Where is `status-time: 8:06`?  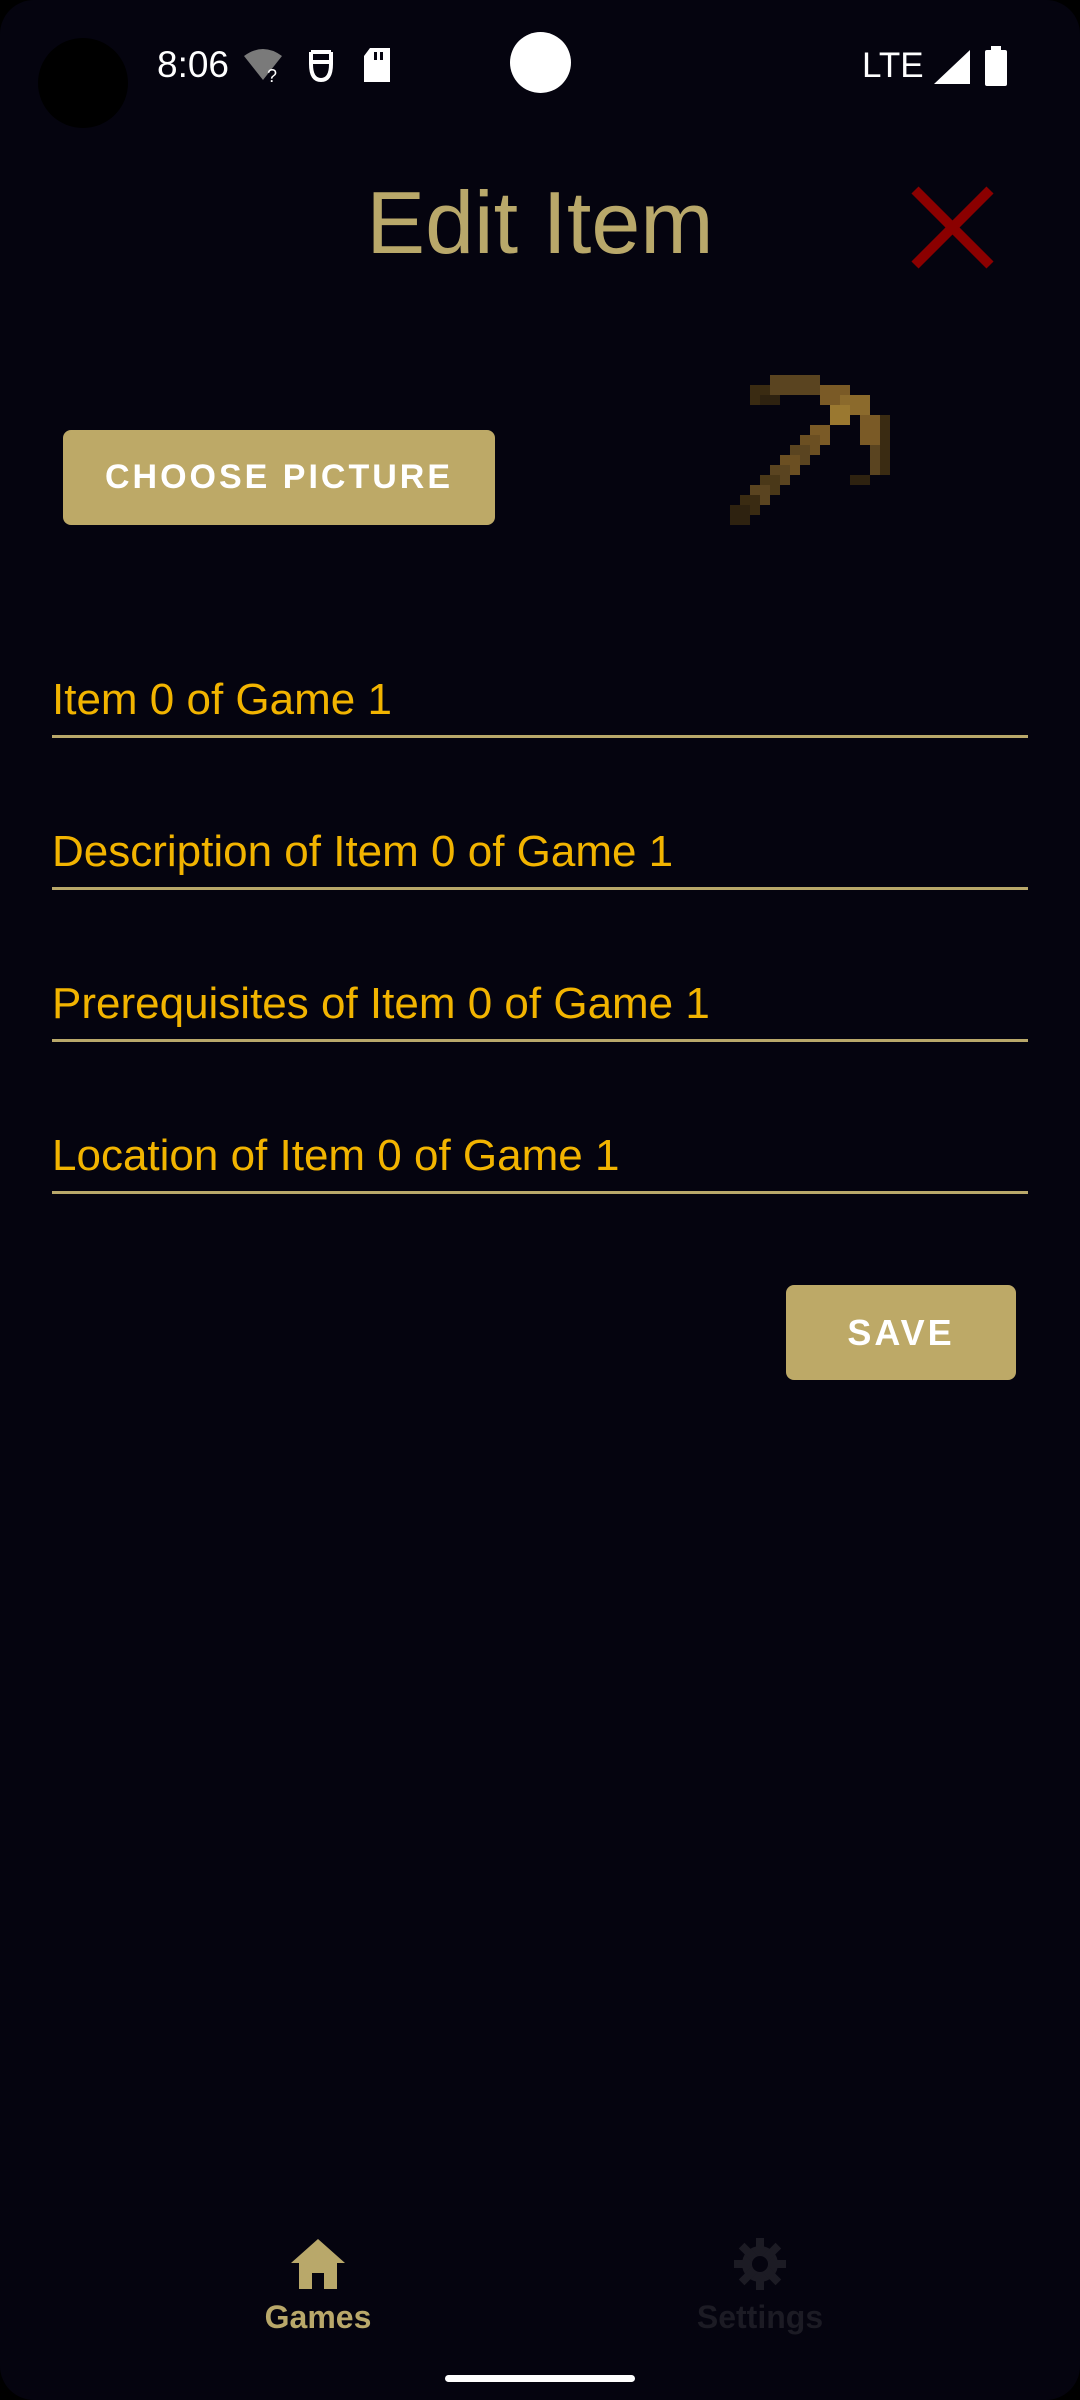 status-time: 8:06 is located at coordinates (193, 64).